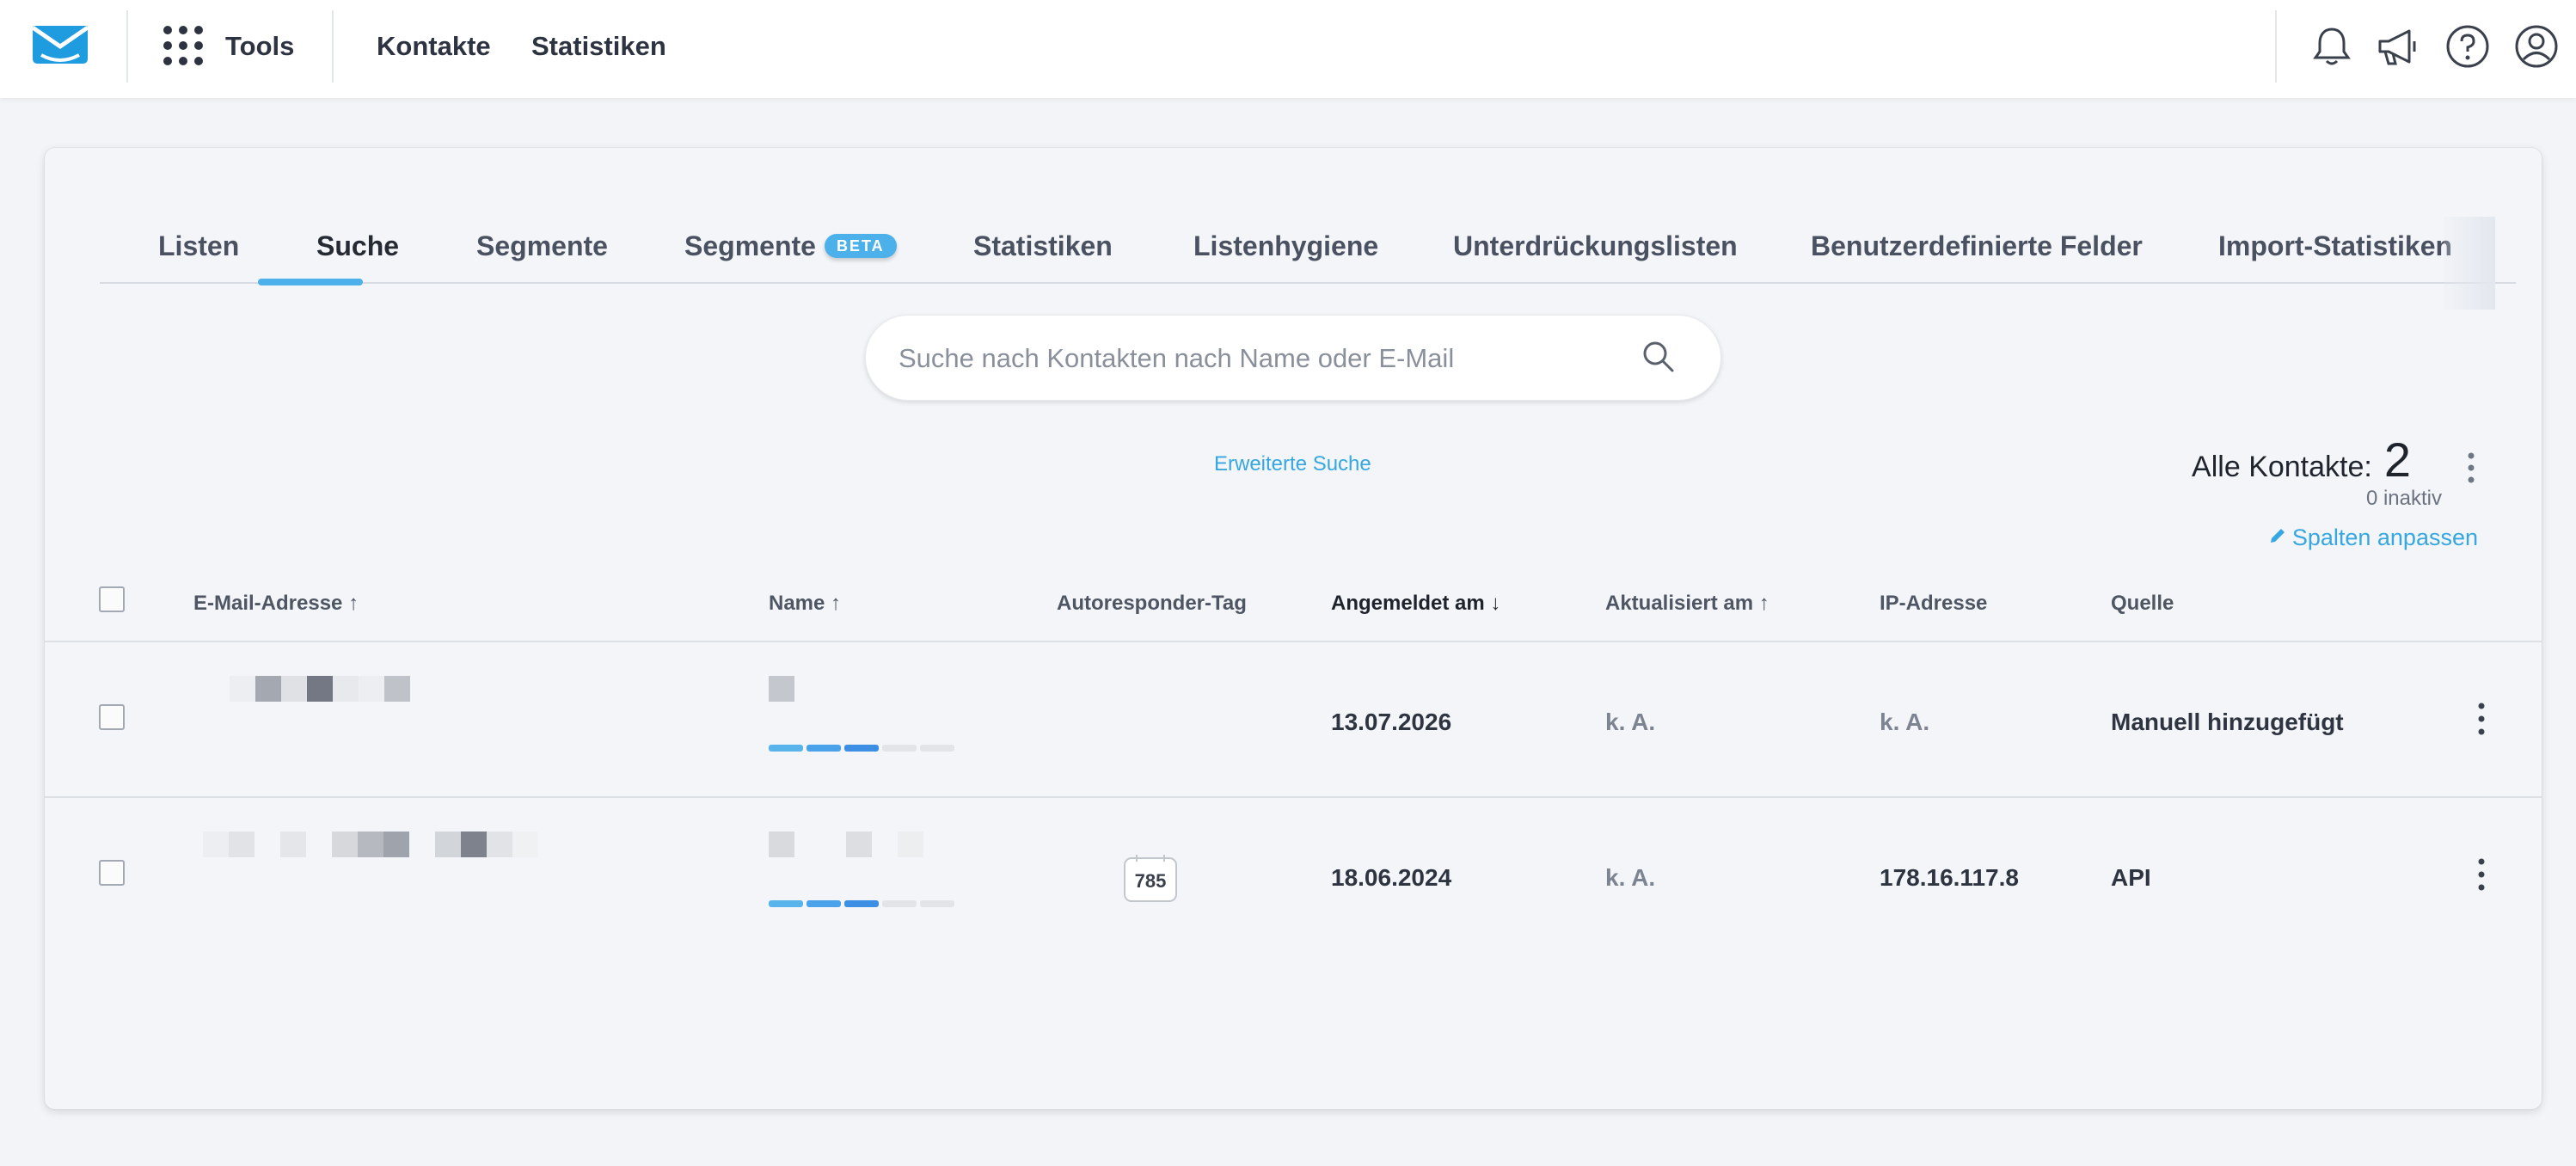 The height and width of the screenshot is (1166, 2576). Describe the element at coordinates (2282, 467) in the screenshot. I see `all-contacts-label: Alle Kontakte:` at that location.